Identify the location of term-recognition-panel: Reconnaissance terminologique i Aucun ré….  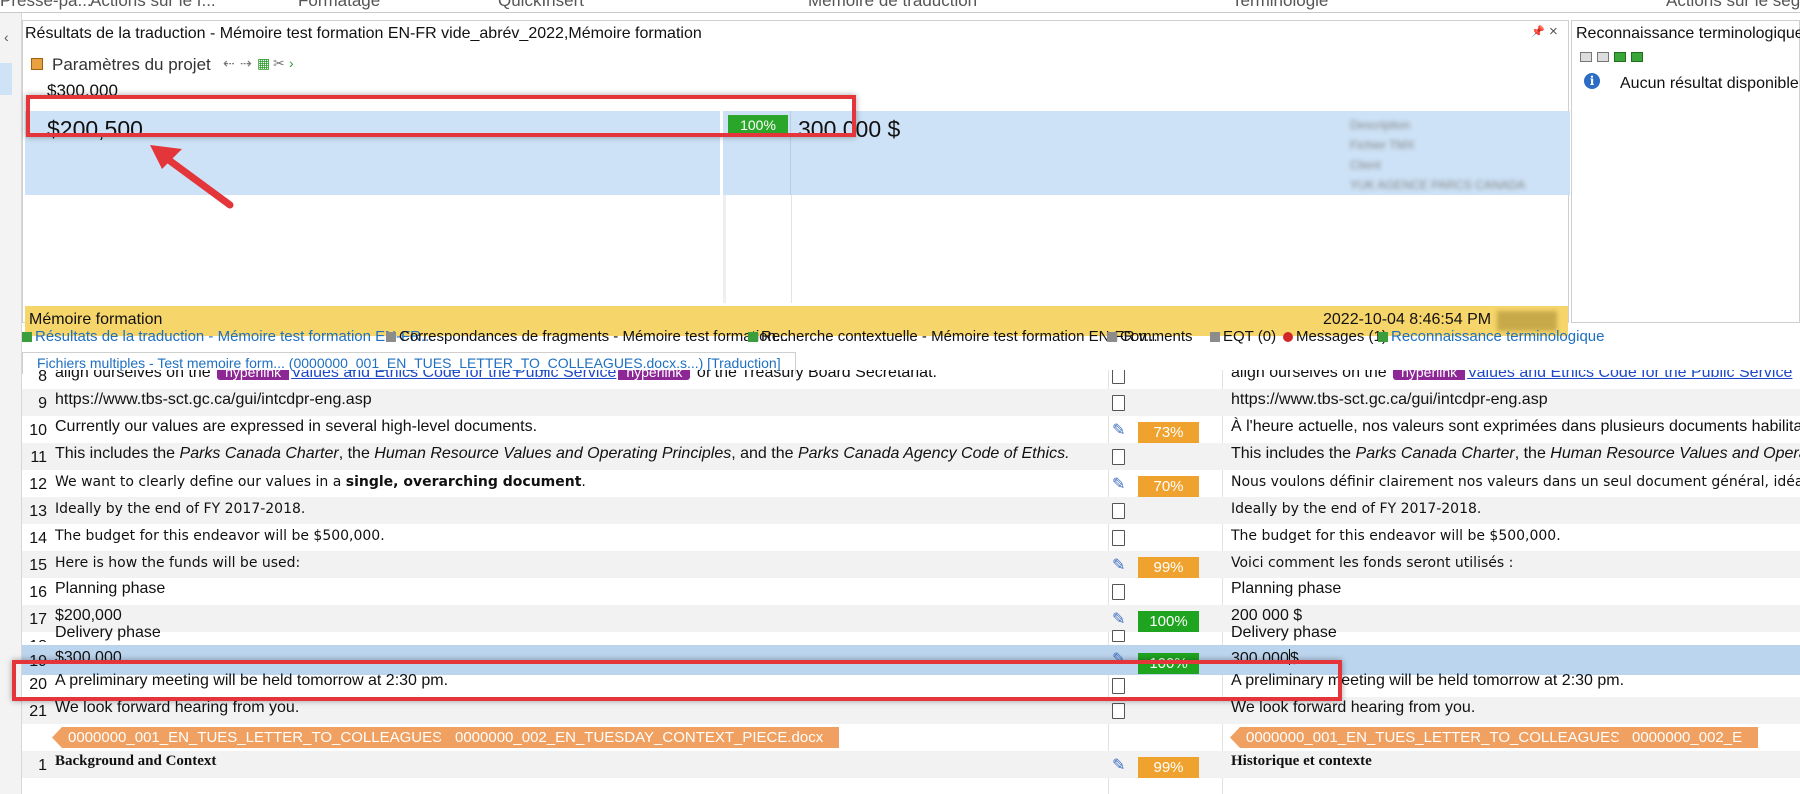
(1685, 171).